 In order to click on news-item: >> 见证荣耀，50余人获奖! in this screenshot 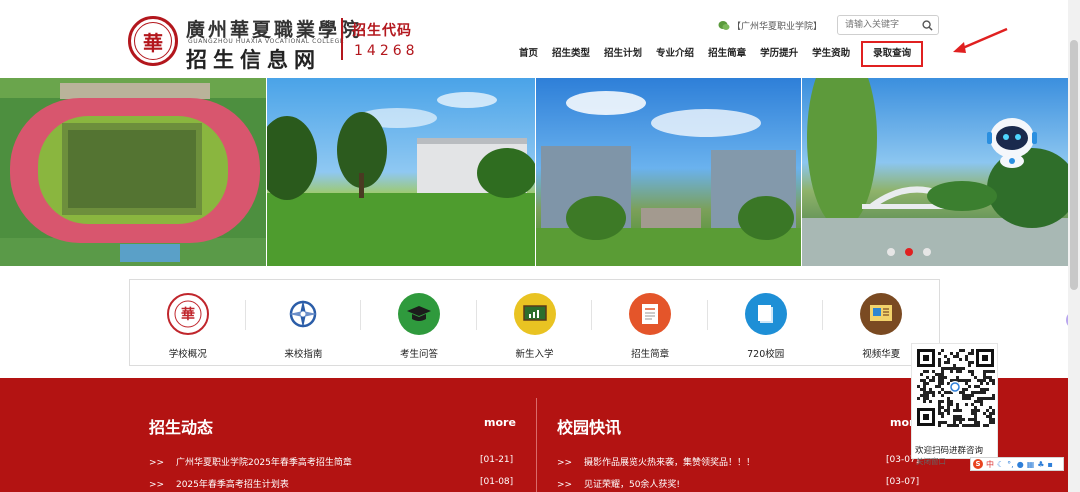, I will do `click(618, 483)`.